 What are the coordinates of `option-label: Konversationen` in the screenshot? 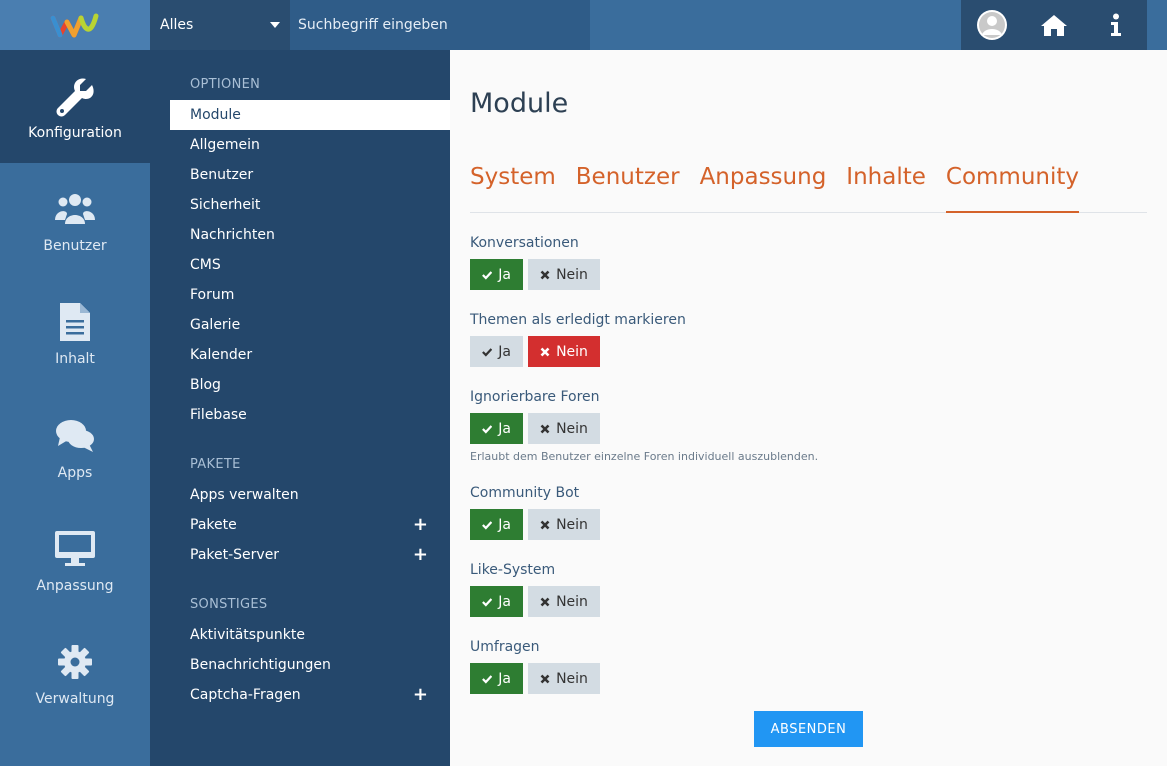 It's located at (524, 243).